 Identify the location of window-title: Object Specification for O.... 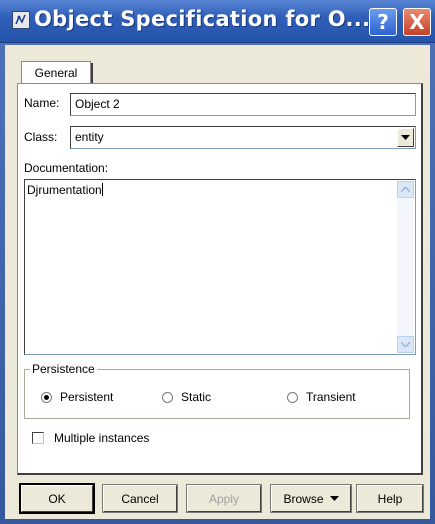
(202, 19).